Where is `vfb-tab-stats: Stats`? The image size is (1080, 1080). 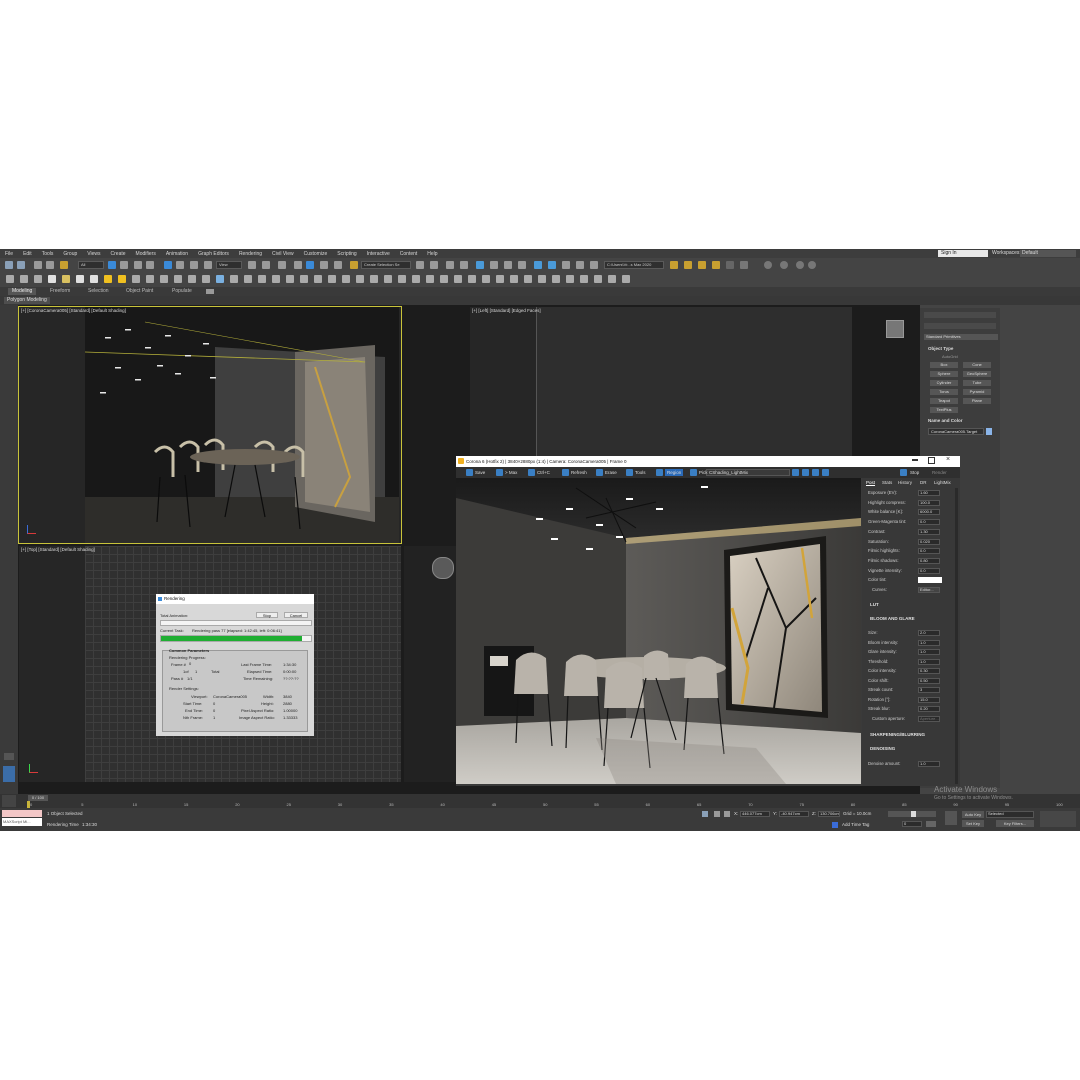
vfb-tab-stats: Stats is located at coordinates (887, 482).